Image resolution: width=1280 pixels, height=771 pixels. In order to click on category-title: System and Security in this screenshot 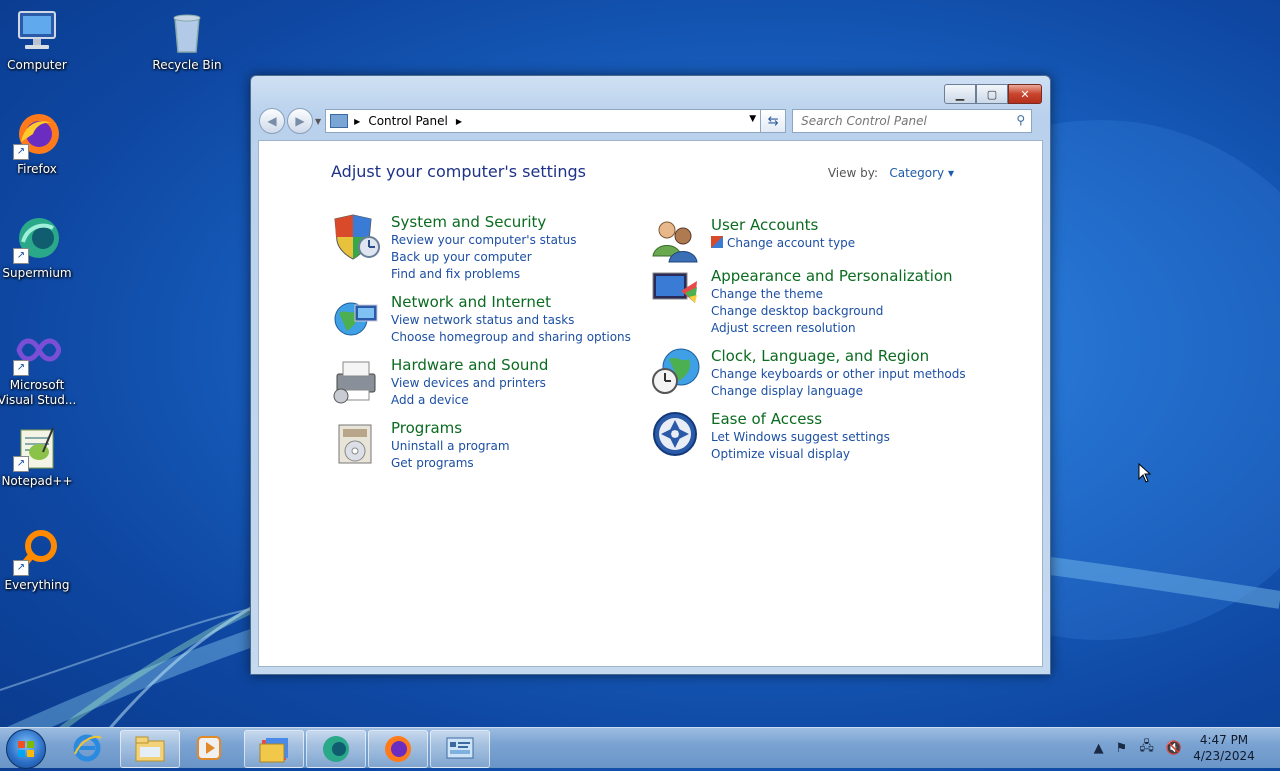, I will do `click(468, 222)`.